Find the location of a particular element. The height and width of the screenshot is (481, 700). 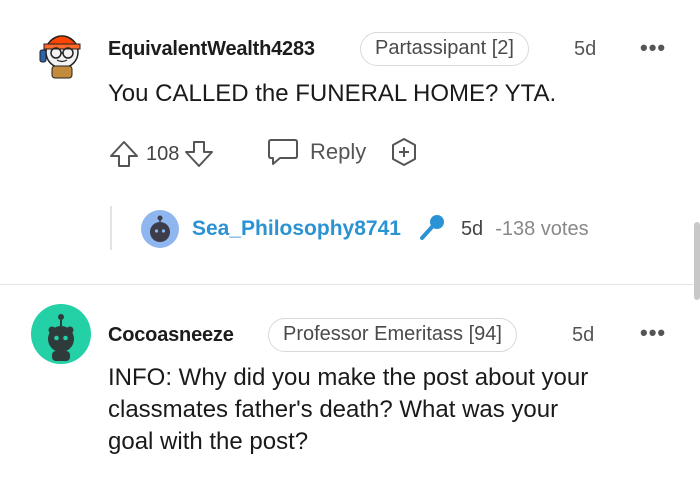

reply-button: Reply is located at coordinates (316, 152).